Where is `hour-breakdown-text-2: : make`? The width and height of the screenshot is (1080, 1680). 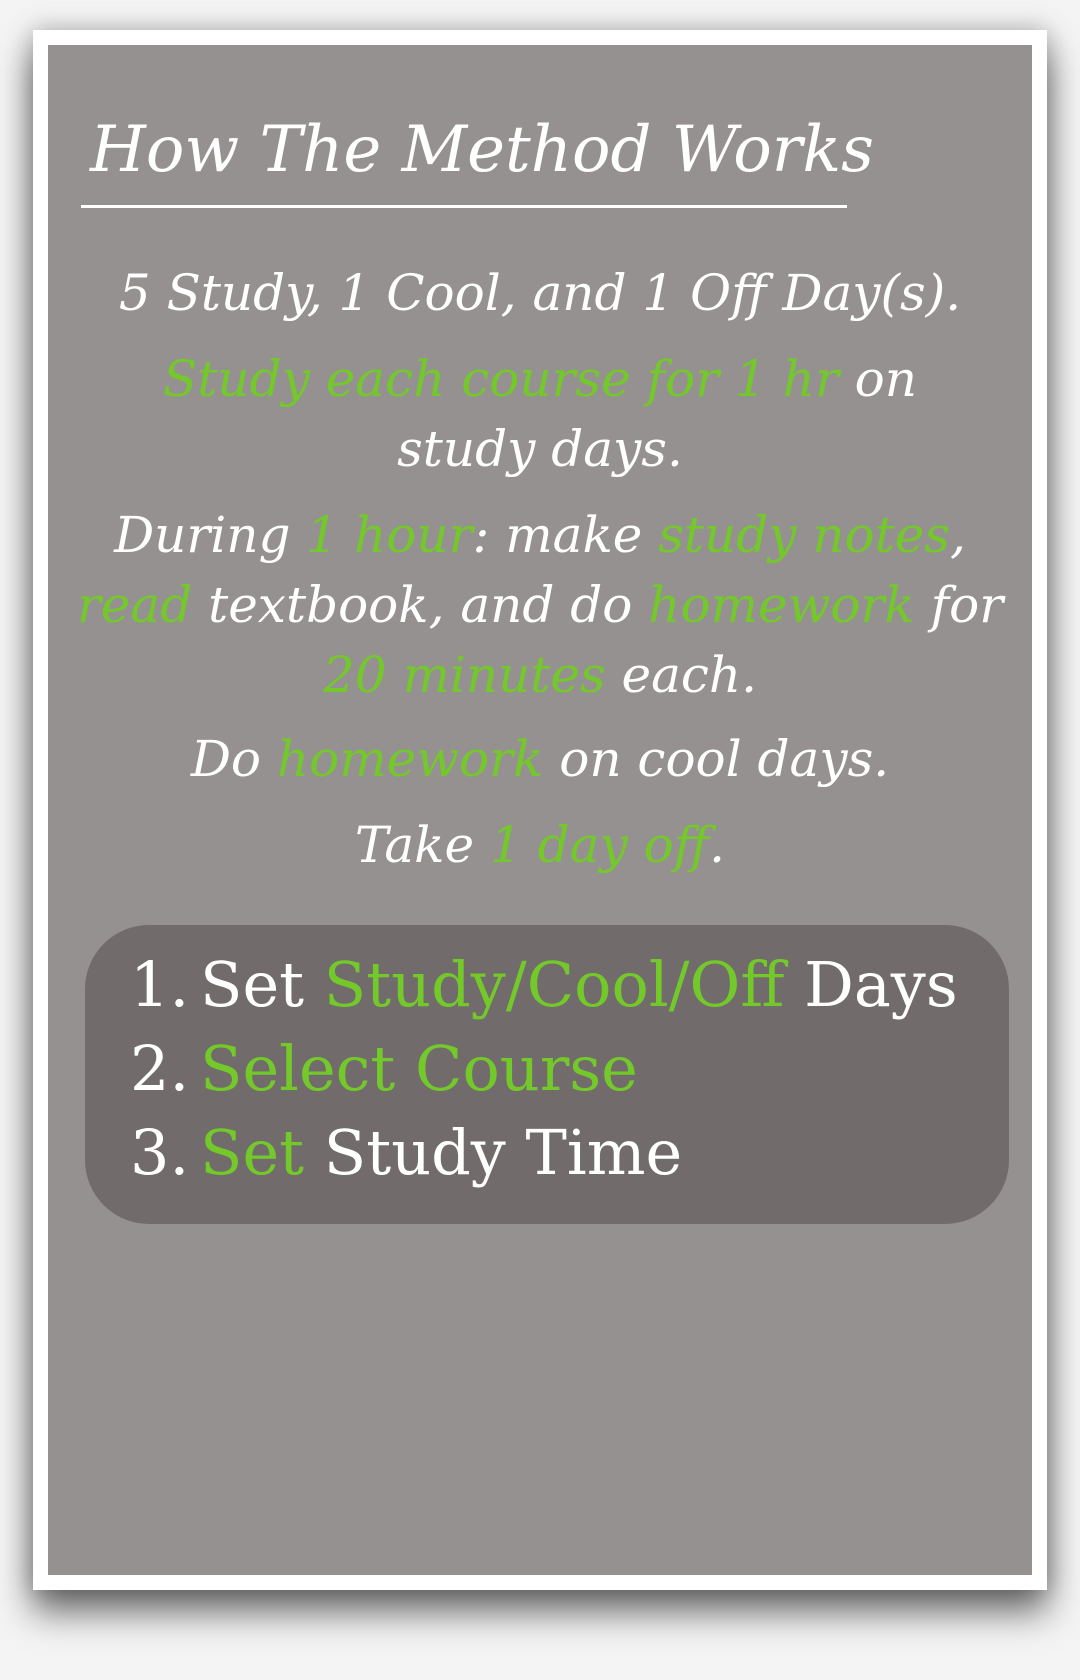 hour-breakdown-text-2: : make is located at coordinates (565, 535).